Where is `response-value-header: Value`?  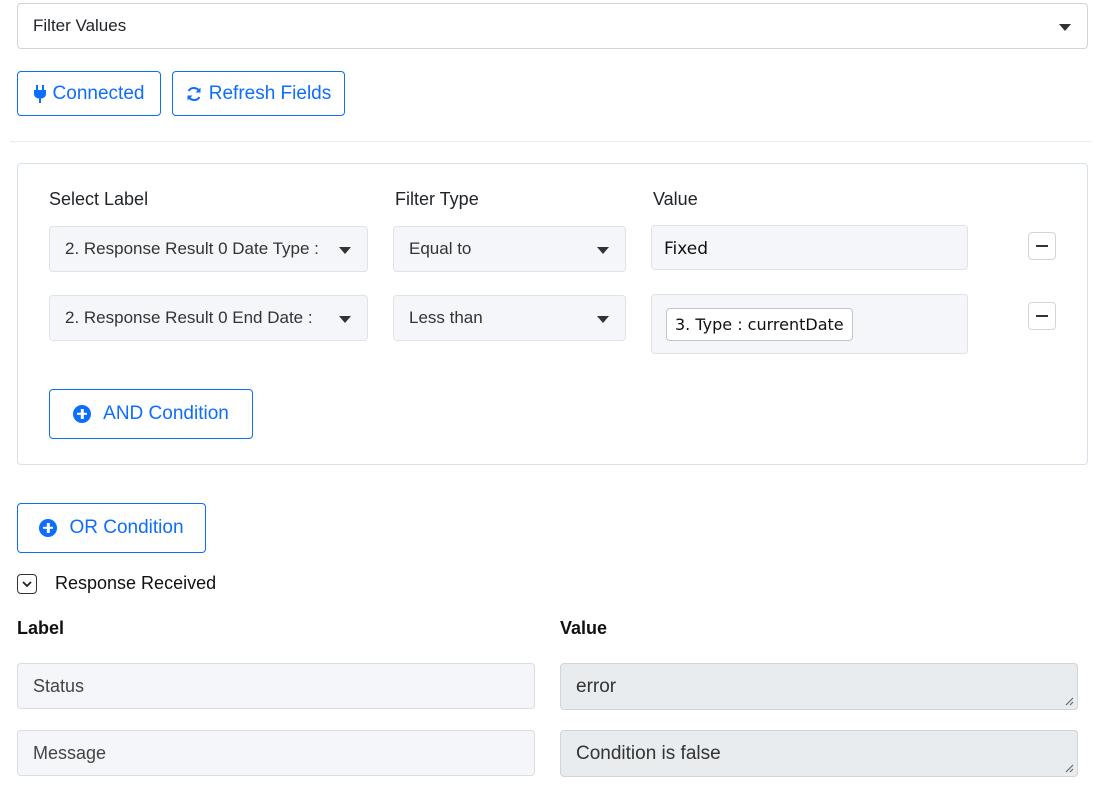
response-value-header: Value is located at coordinates (584, 628).